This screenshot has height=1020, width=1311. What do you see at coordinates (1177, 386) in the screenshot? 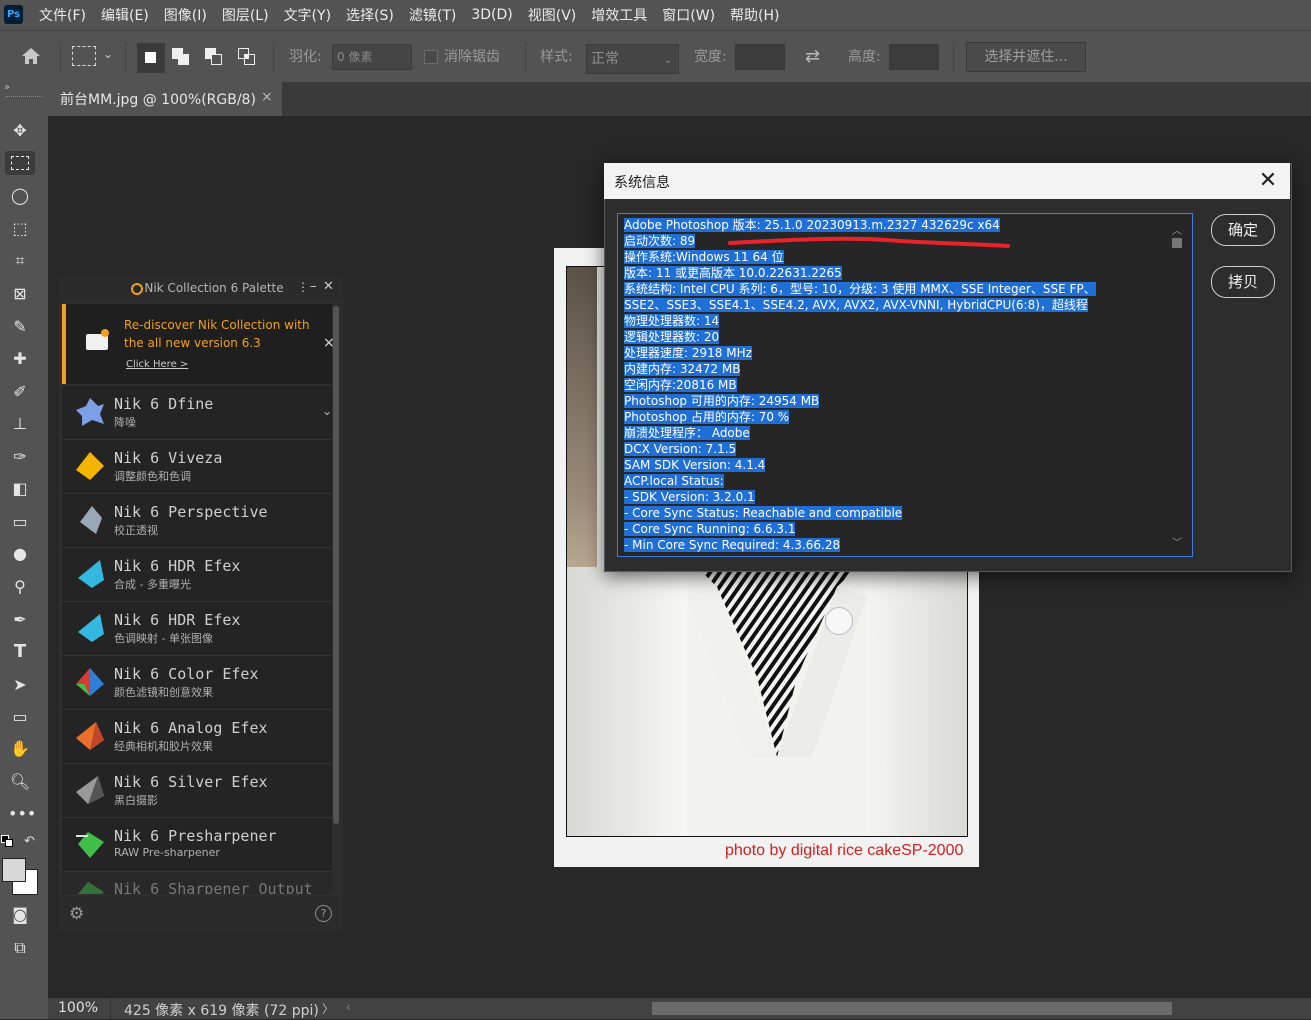
I see `scrollbar-track: ︿ ﹀` at bounding box center [1177, 386].